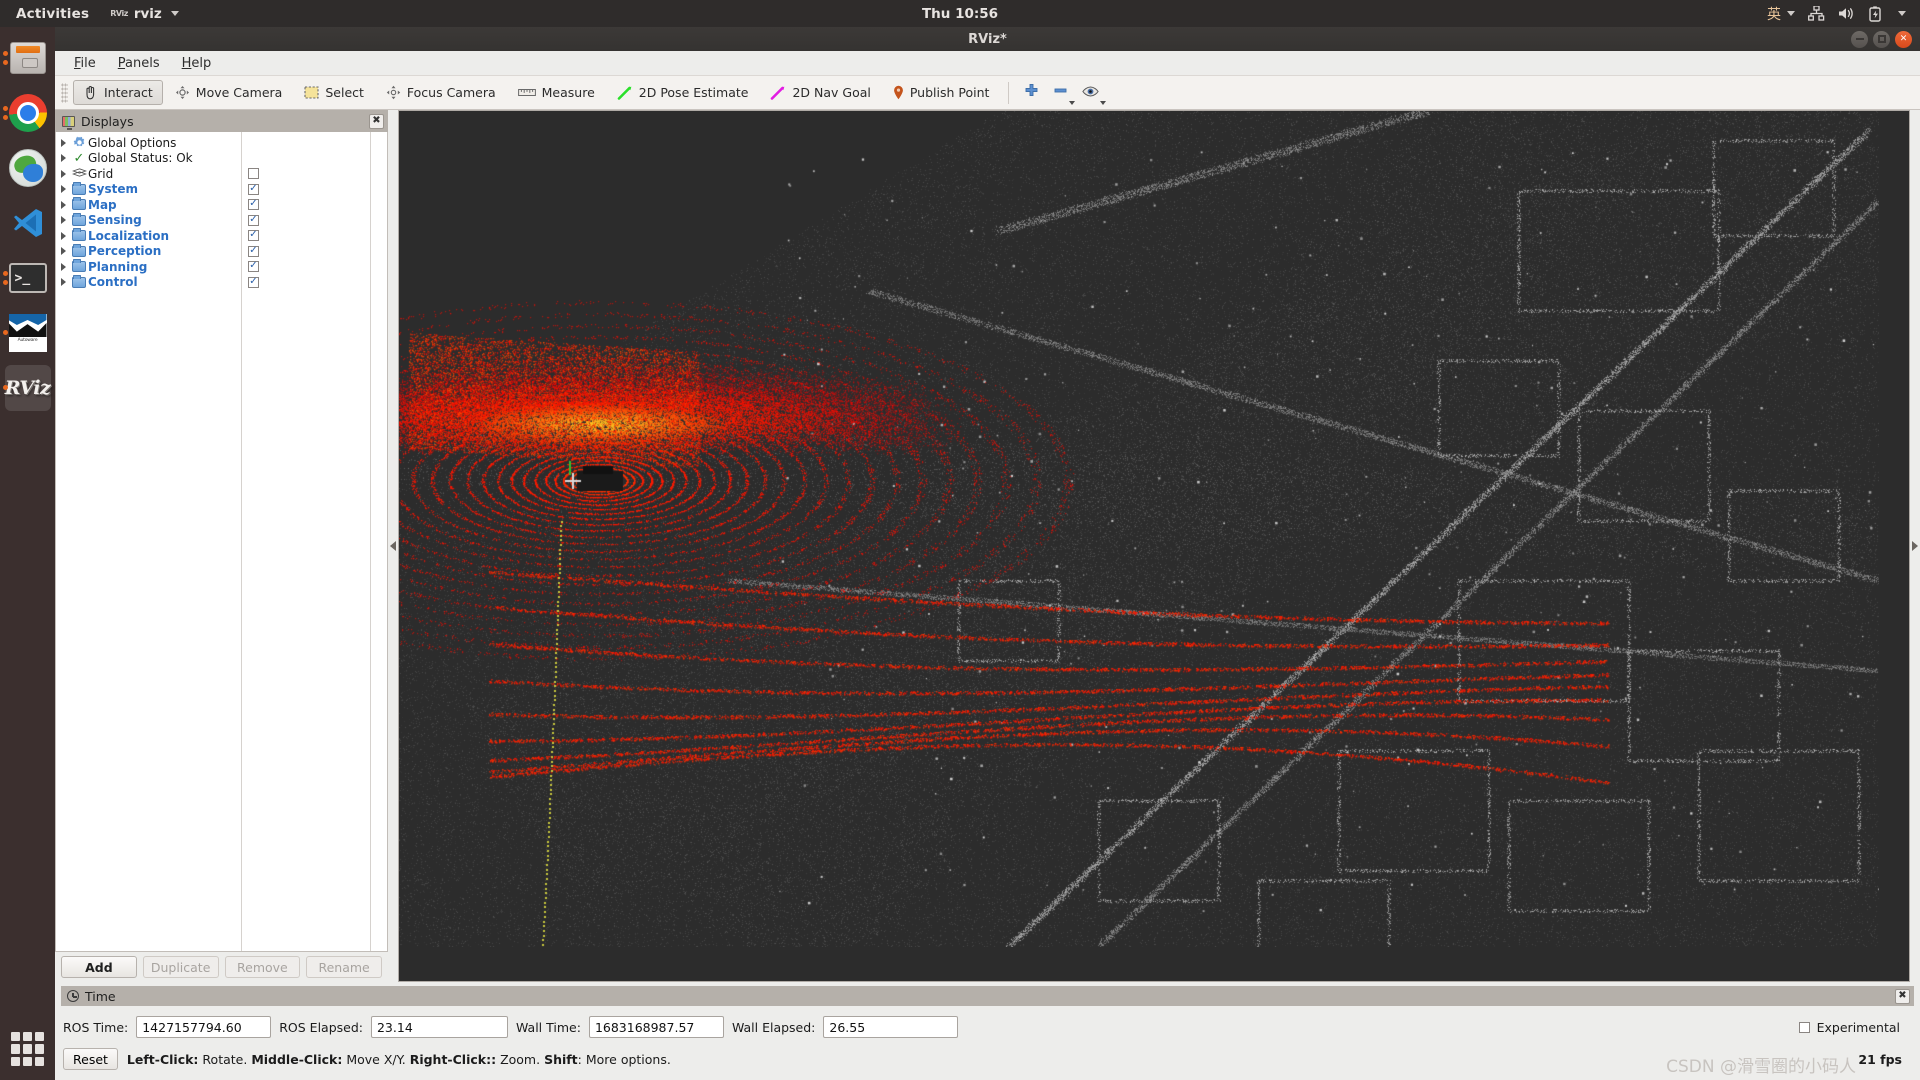  I want to click on tree-row-sensing: Sensing, so click(148, 220).